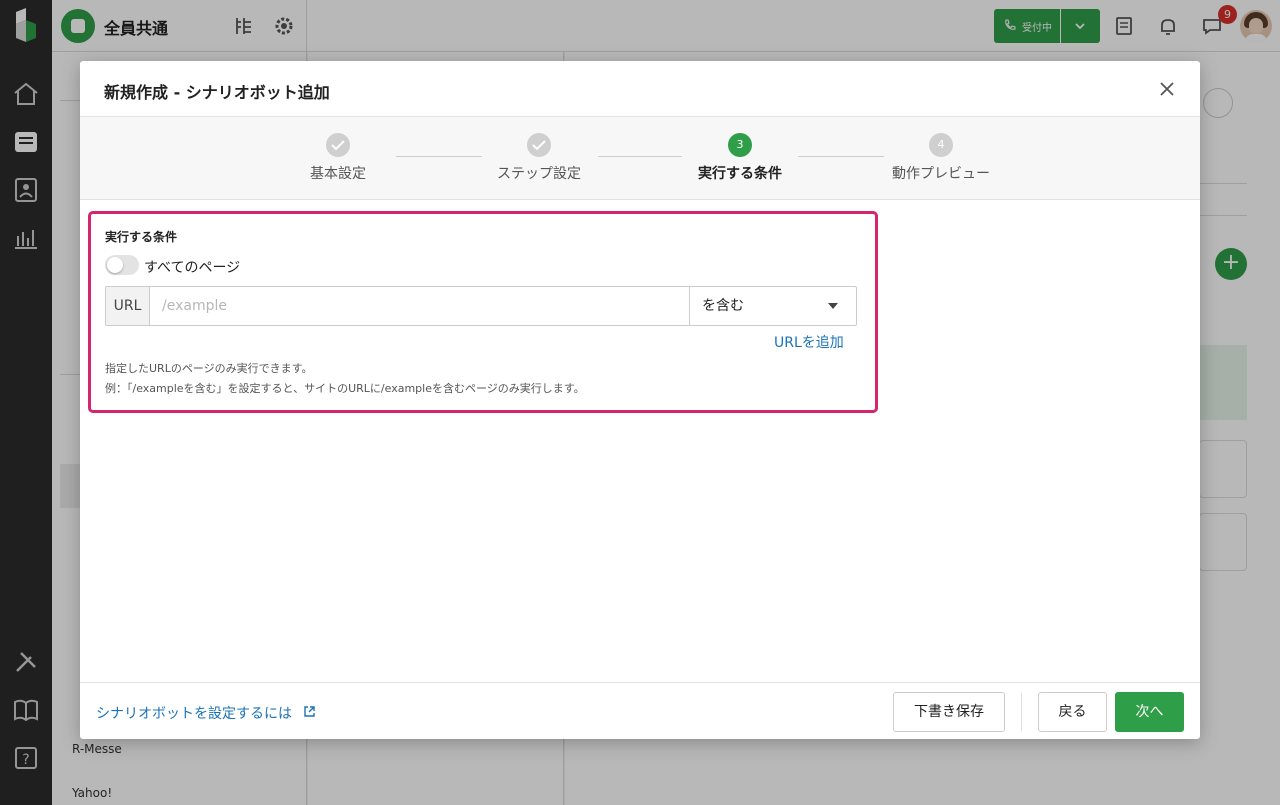 This screenshot has height=805, width=1280. What do you see at coordinates (949, 712) in the screenshot?
I see `save-draft-button: 下書き保存` at bounding box center [949, 712].